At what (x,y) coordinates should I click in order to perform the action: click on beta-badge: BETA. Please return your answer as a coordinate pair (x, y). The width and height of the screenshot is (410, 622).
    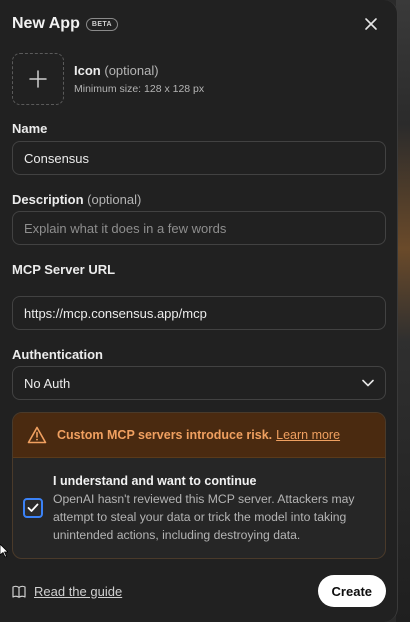
    Looking at the image, I should click on (101, 24).